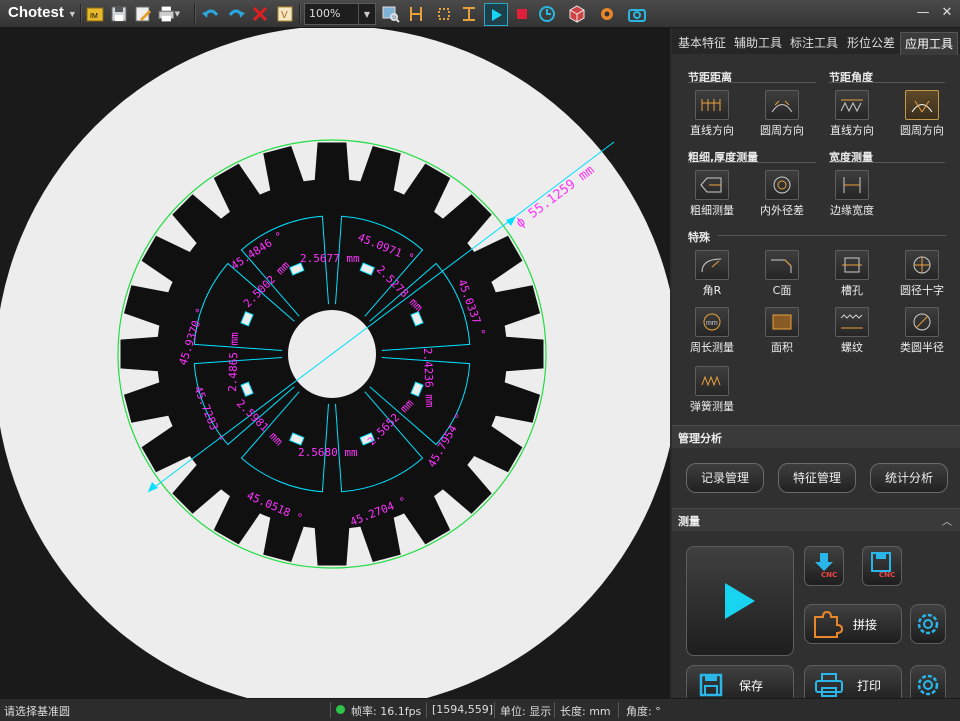 The height and width of the screenshot is (721, 960). I want to click on cnc-download-button: CNC, so click(824, 566).